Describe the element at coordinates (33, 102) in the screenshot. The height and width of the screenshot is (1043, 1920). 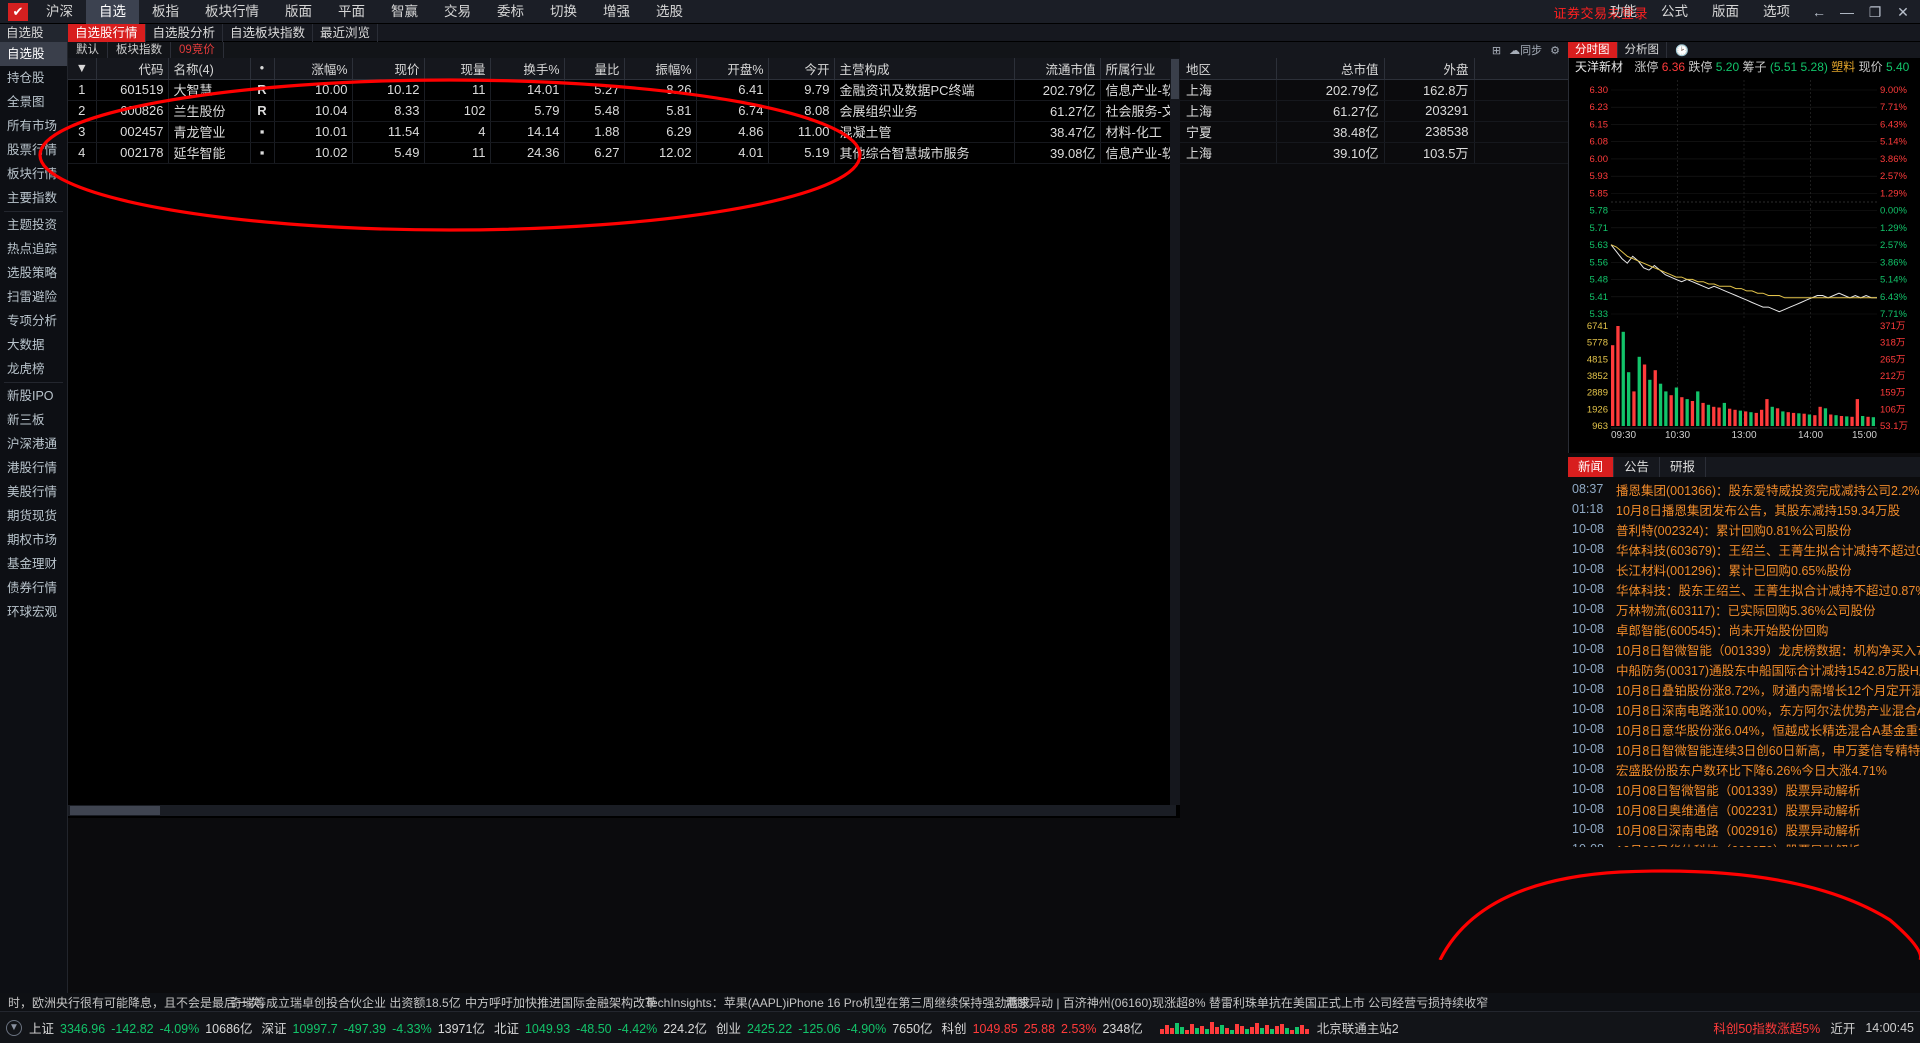
I see `sidebar-item-2: 全景图` at that location.